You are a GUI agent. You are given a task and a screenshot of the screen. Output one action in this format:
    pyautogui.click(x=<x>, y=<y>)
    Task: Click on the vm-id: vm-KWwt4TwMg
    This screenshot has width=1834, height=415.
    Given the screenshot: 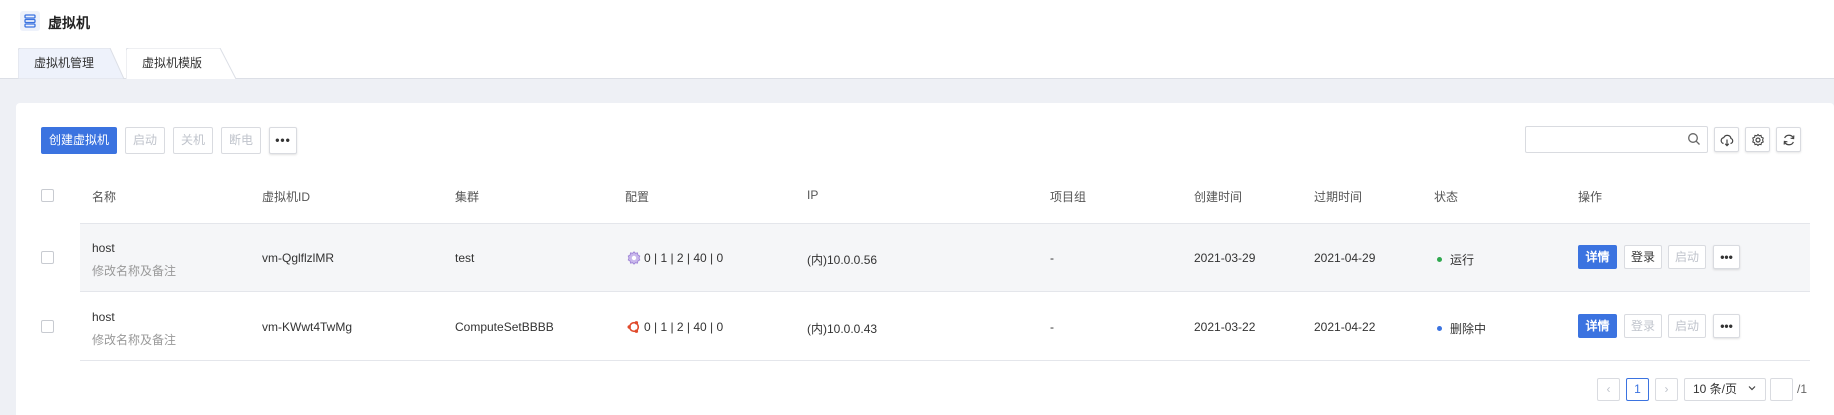 What is the action you would take?
    pyautogui.click(x=307, y=327)
    